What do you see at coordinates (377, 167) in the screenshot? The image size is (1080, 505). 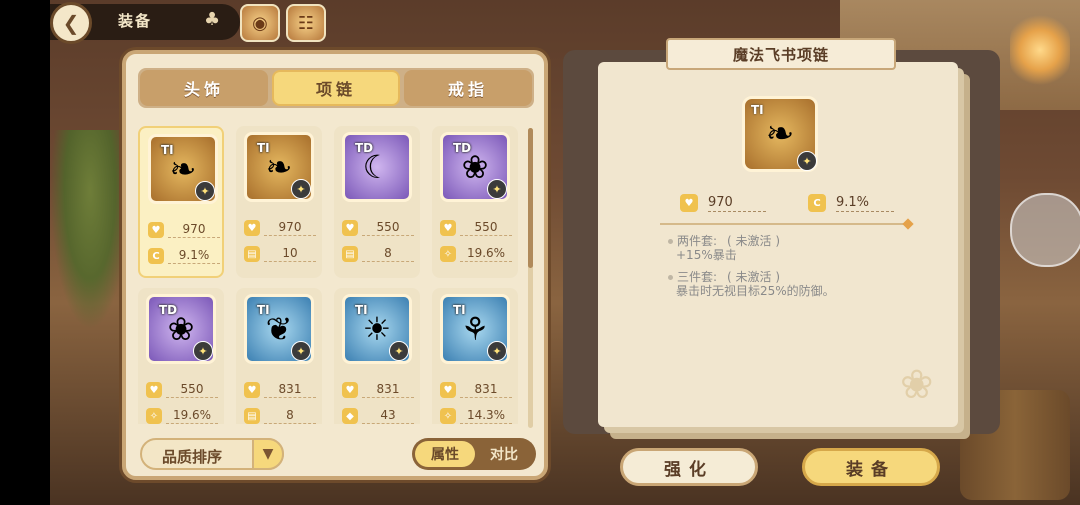 I see `item-icon-frame: TD ☾` at bounding box center [377, 167].